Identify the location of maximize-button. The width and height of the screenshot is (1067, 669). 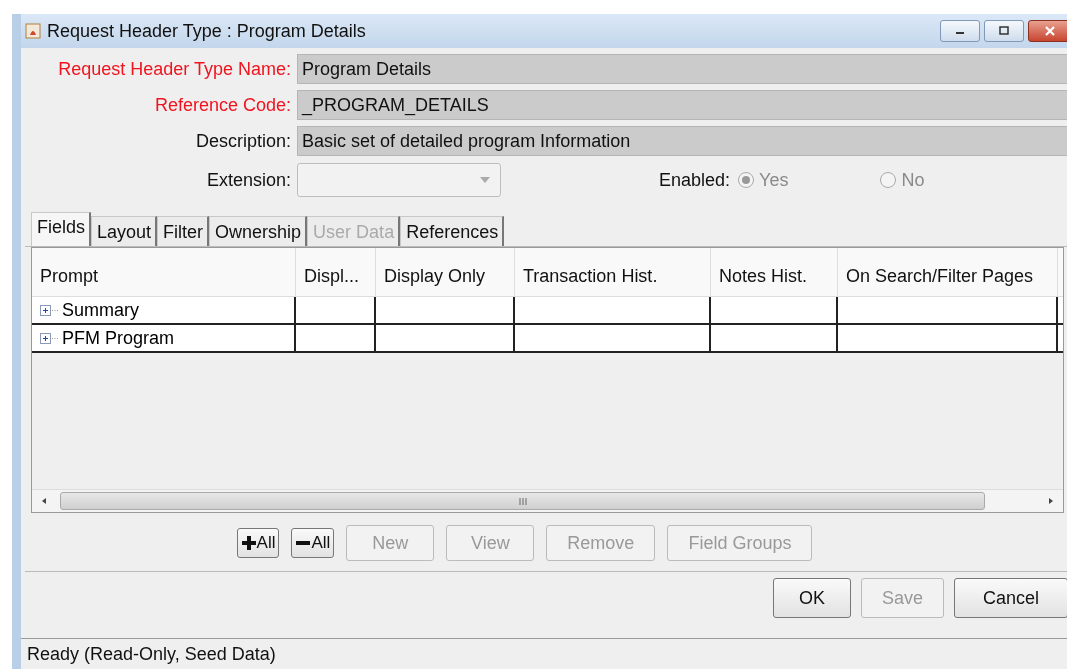
(1004, 31).